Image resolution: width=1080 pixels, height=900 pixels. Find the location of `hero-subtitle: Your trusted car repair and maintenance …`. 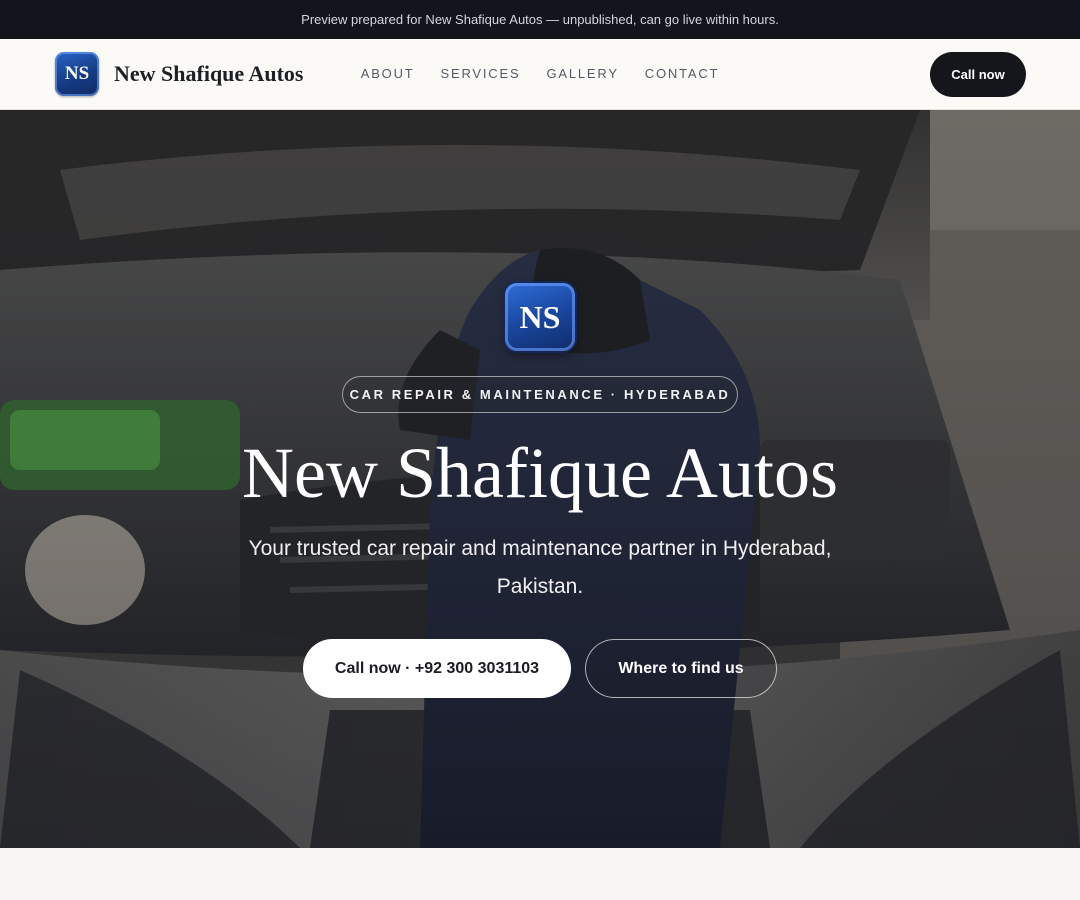

hero-subtitle: Your trusted car repair and maintenance … is located at coordinates (540, 567).